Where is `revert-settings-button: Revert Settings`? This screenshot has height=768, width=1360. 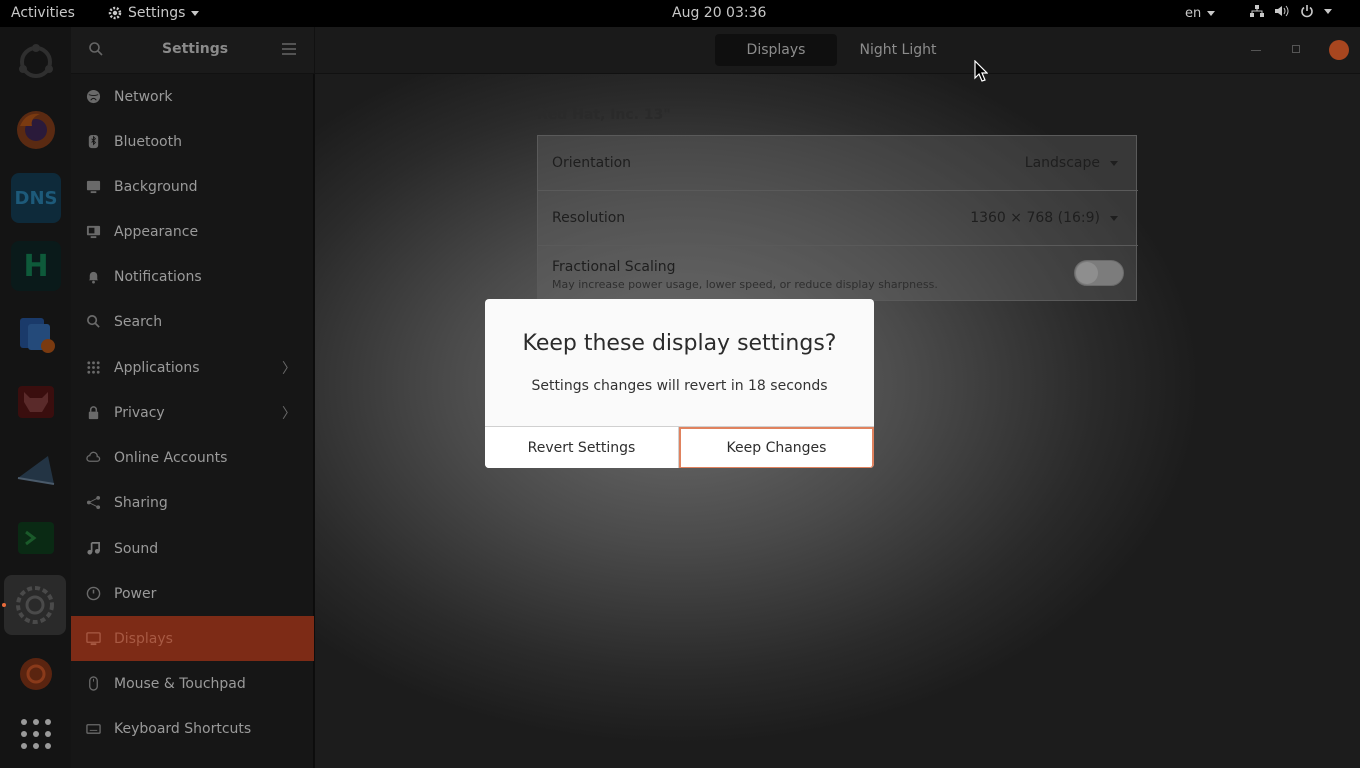
revert-settings-button: Revert Settings is located at coordinates (582, 447).